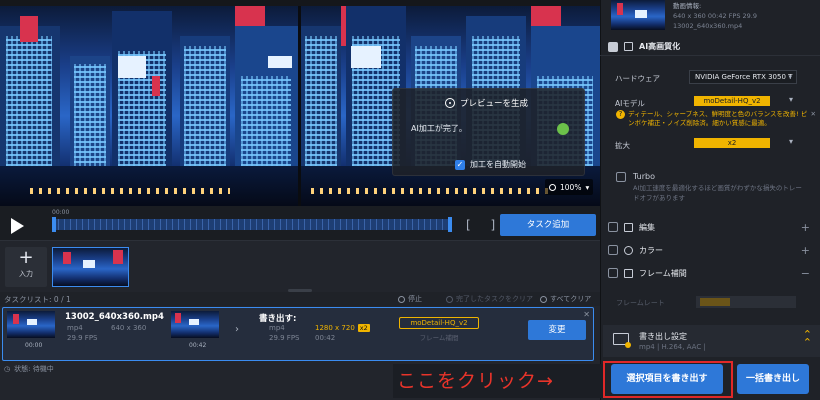 Image resolution: width=820 pixels, height=400 pixels. Describe the element at coordinates (475, 381) in the screenshot. I see `click-here-annotation: ここをクリック→` at that location.